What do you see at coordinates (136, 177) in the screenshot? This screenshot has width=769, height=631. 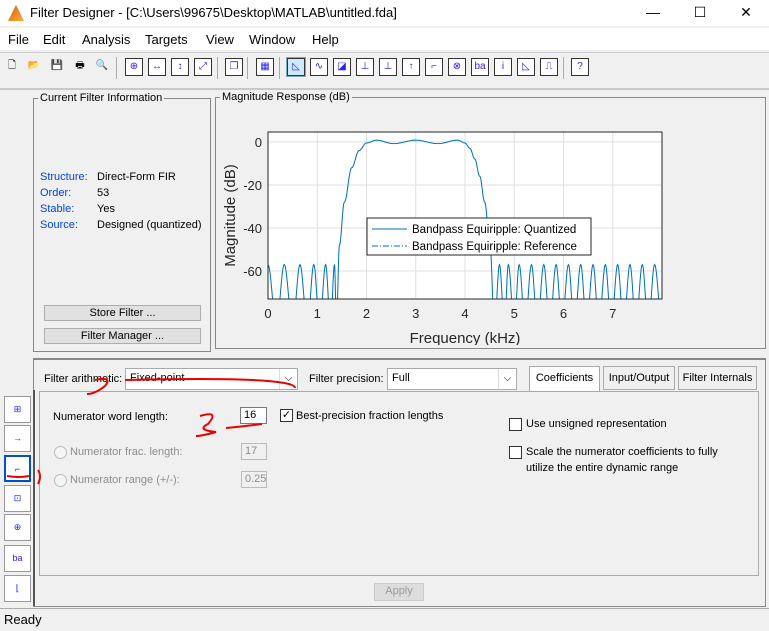 I see `info-value: Direct-Form FIR` at bounding box center [136, 177].